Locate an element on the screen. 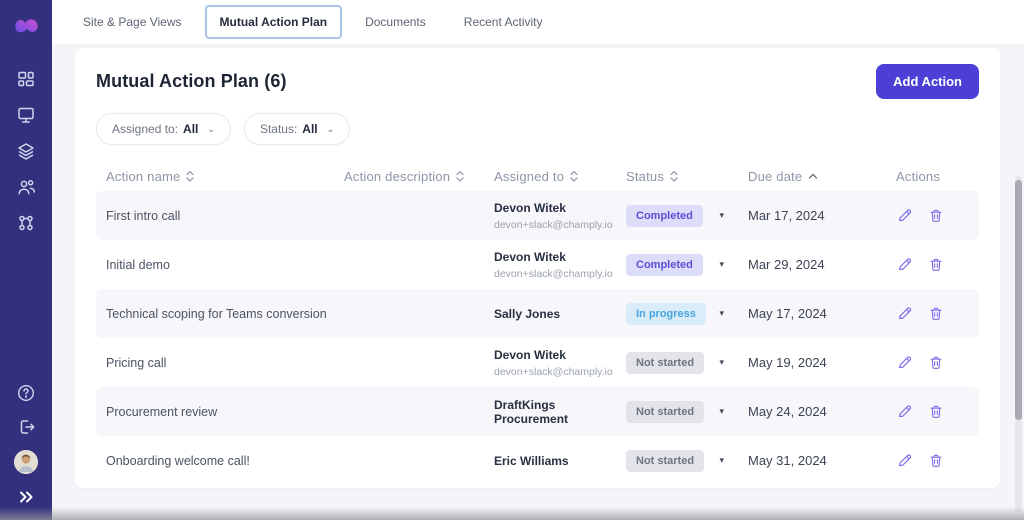 The width and height of the screenshot is (1024, 520). column-action-name: Action name is located at coordinates (215, 176).